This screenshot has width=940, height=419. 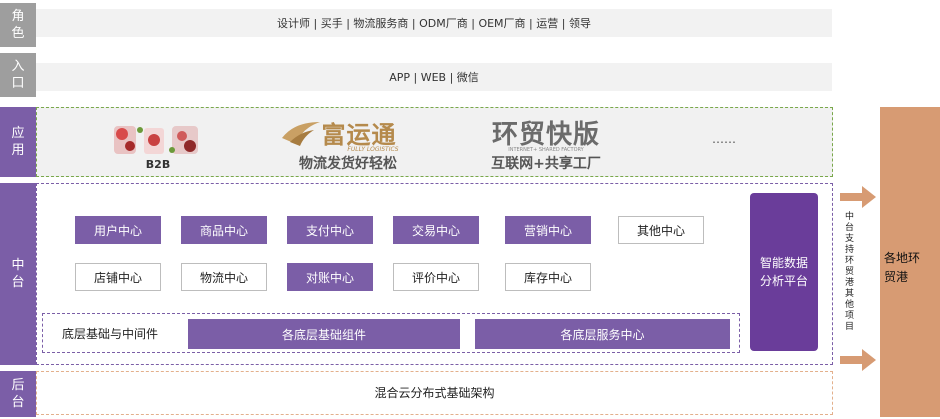 What do you see at coordinates (330, 277) in the screenshot?
I see `module-reconcile-center: 对账中心` at bounding box center [330, 277].